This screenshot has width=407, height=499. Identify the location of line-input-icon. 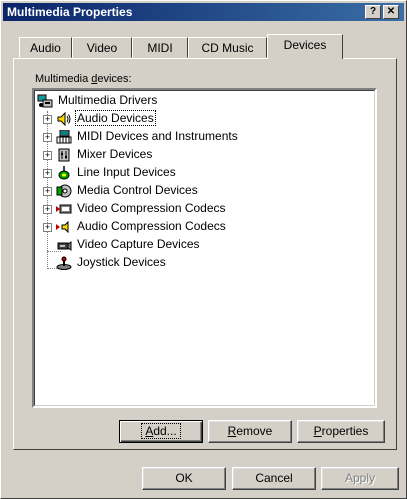
(64, 172).